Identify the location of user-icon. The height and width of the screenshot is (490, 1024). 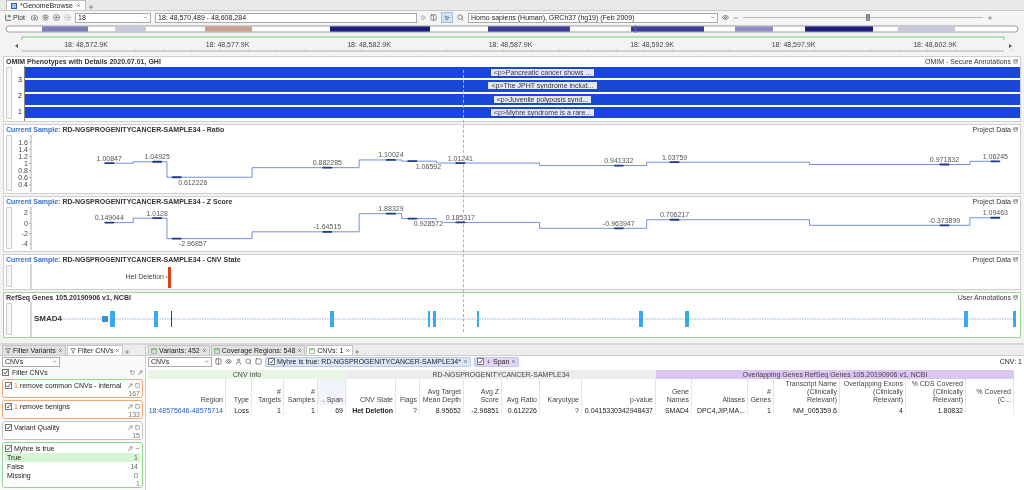
(238, 361).